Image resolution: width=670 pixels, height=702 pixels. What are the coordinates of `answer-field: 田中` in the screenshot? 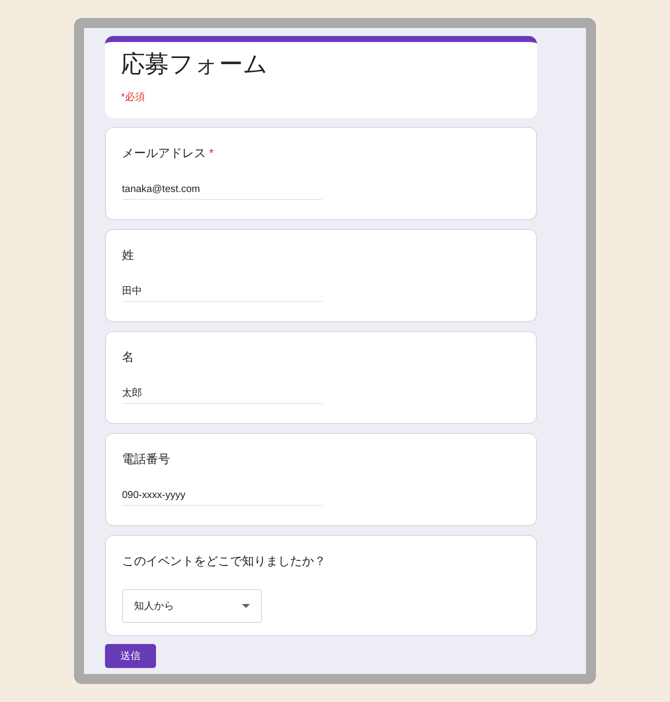 It's located at (222, 293).